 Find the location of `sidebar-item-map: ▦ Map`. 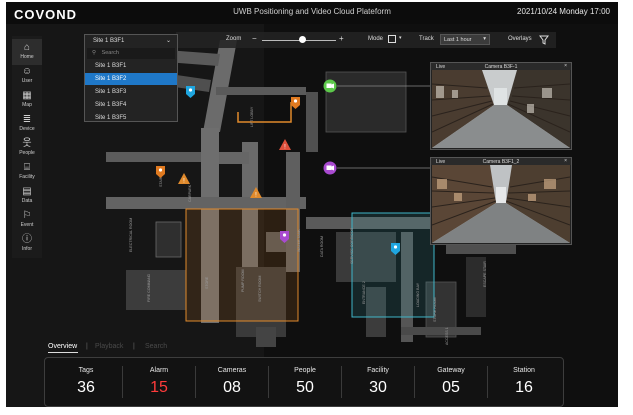

sidebar-item-map: ▦ Map is located at coordinates (27, 100).